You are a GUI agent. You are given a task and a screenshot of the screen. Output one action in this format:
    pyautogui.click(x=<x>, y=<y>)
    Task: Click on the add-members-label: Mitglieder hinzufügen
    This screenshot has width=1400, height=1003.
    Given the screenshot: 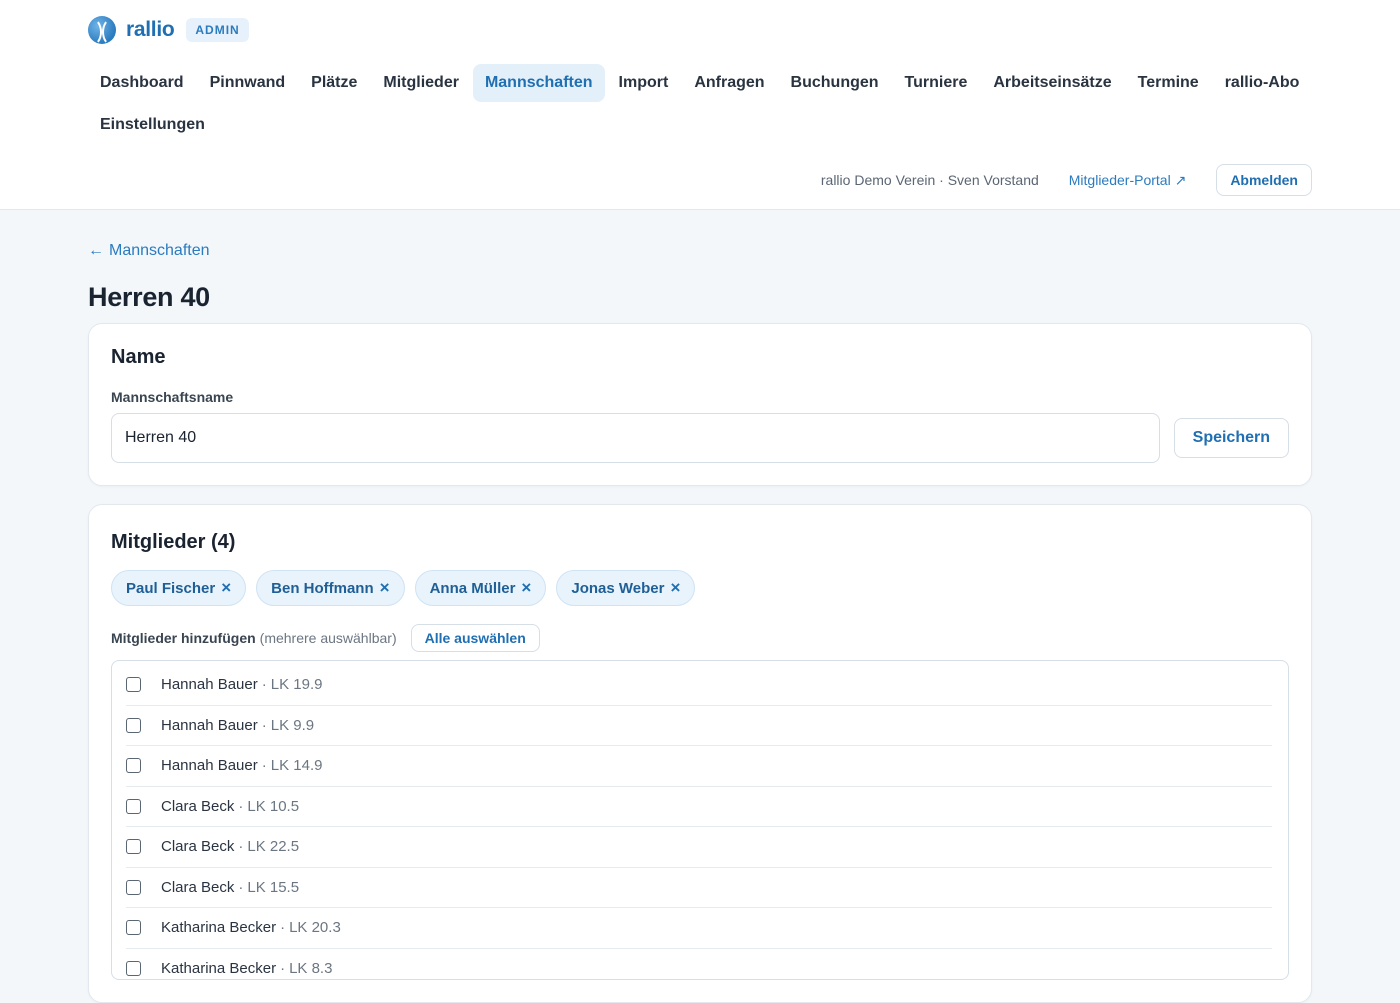 What is the action you would take?
    pyautogui.click(x=183, y=638)
    